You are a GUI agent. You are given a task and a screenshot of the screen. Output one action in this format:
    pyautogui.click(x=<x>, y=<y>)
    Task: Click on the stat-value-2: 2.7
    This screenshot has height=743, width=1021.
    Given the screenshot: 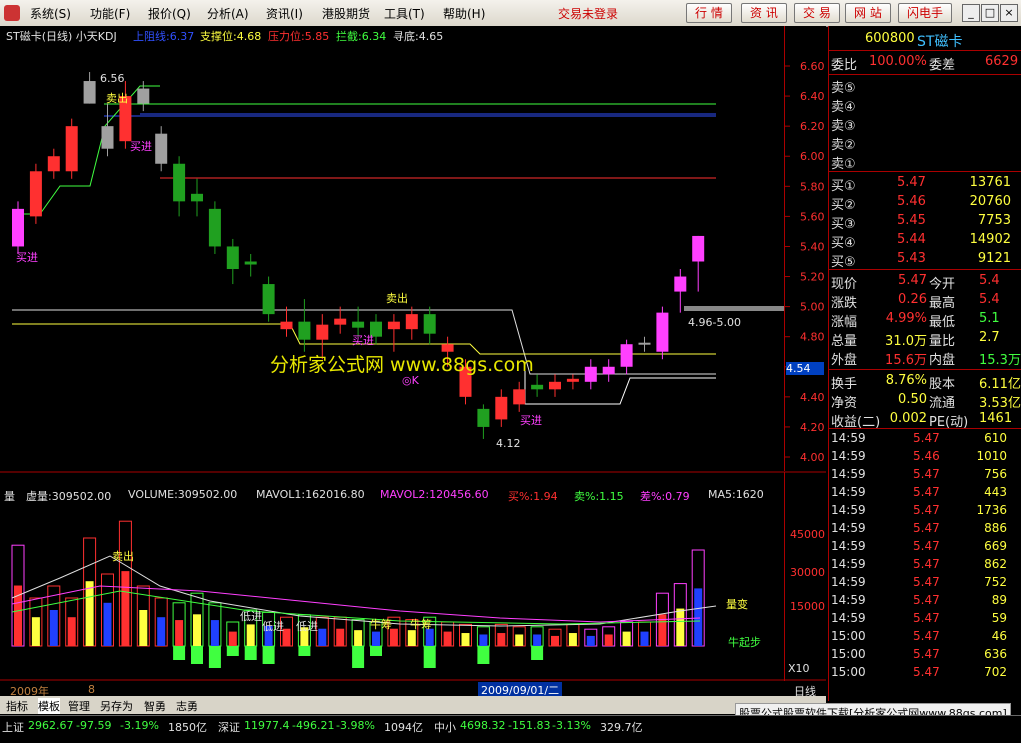 What is the action you would take?
    pyautogui.click(x=989, y=337)
    